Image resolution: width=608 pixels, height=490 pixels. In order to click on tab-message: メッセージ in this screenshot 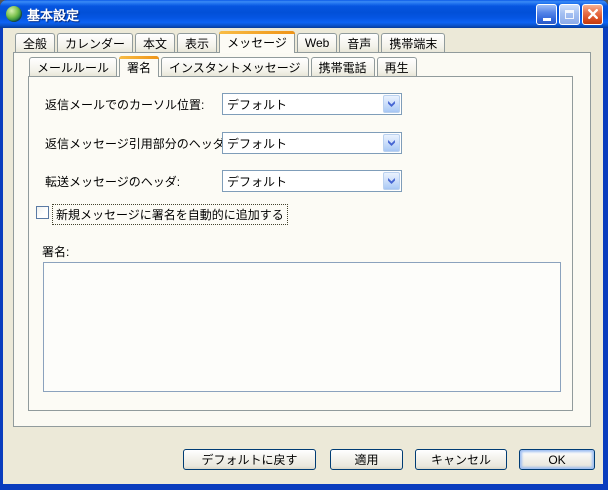, I will do `click(257, 42)`.